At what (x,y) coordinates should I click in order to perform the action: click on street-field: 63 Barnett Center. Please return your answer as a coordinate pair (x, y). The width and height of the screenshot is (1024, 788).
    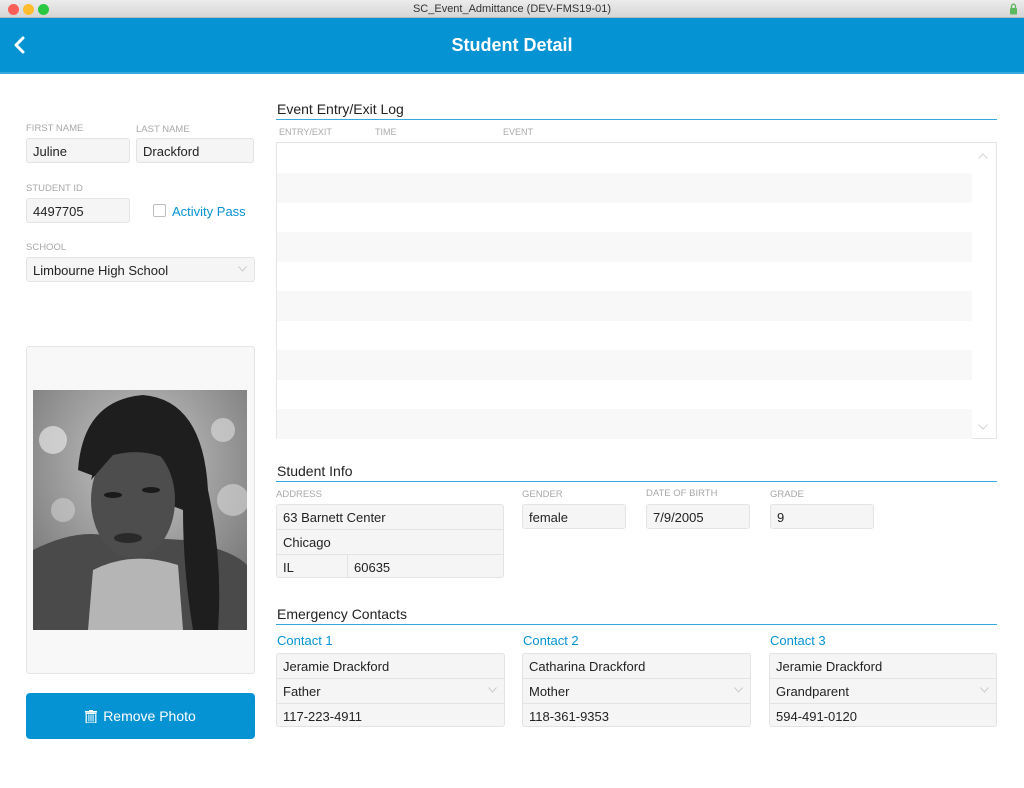
    Looking at the image, I should click on (390, 517).